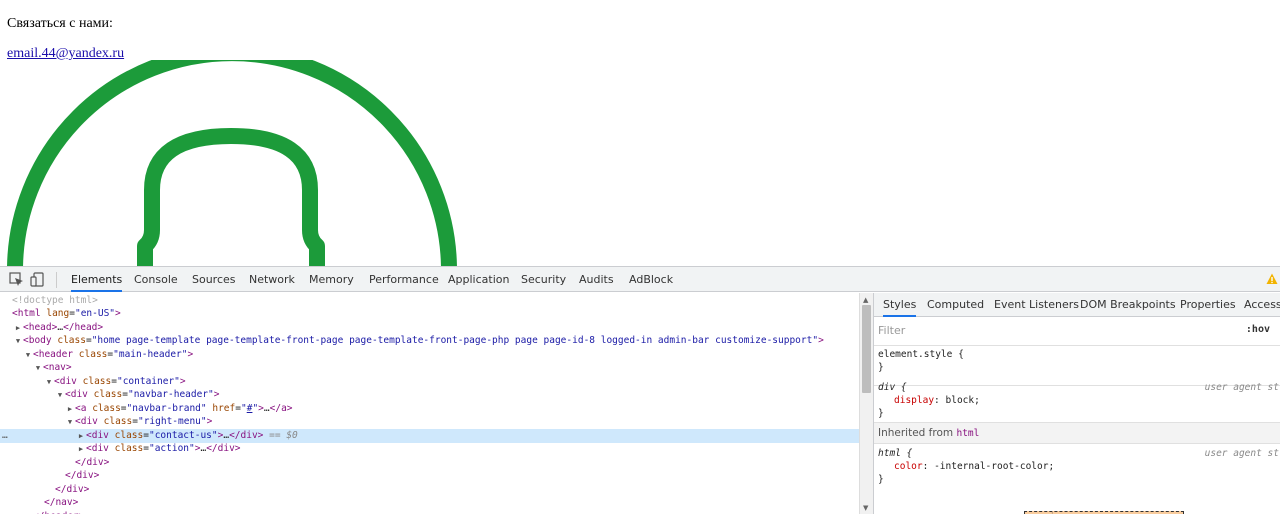 This screenshot has height=514, width=1280. Describe the element at coordinates (429, 512) in the screenshot. I see `dom-node: </header>` at that location.